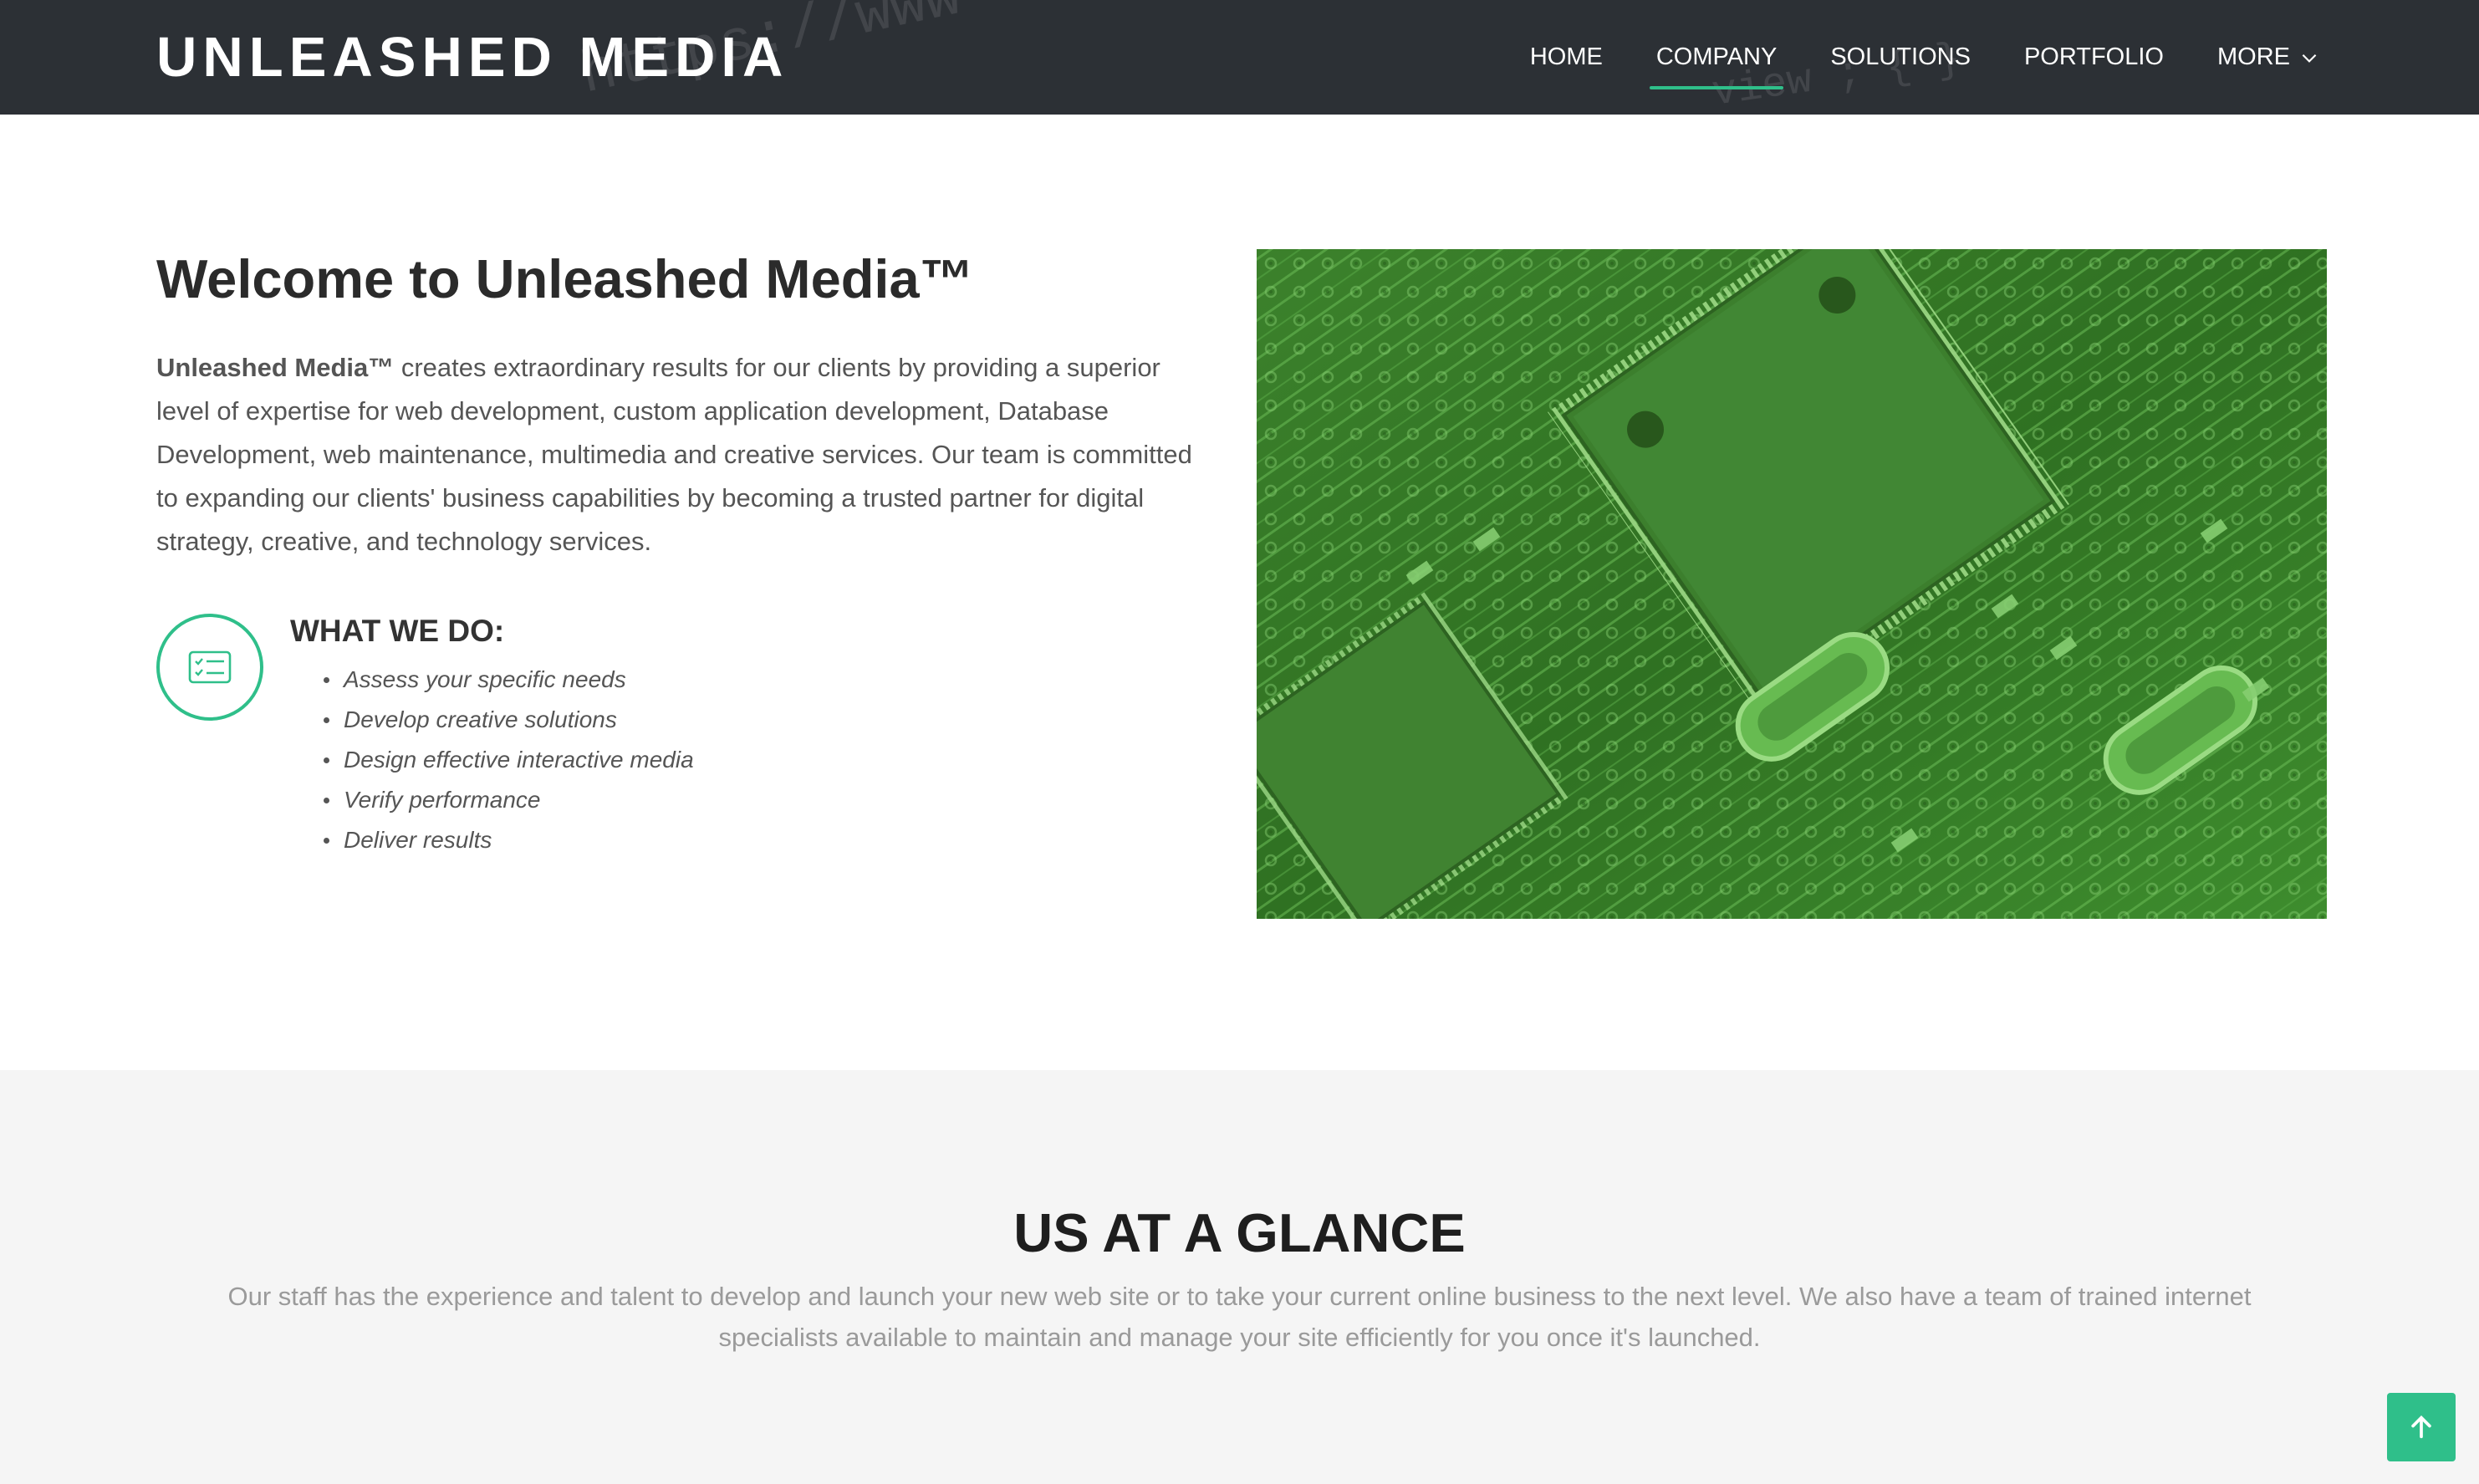 Image resolution: width=2479 pixels, height=1484 pixels. I want to click on list-item: Assess your specific needs, so click(492, 680).